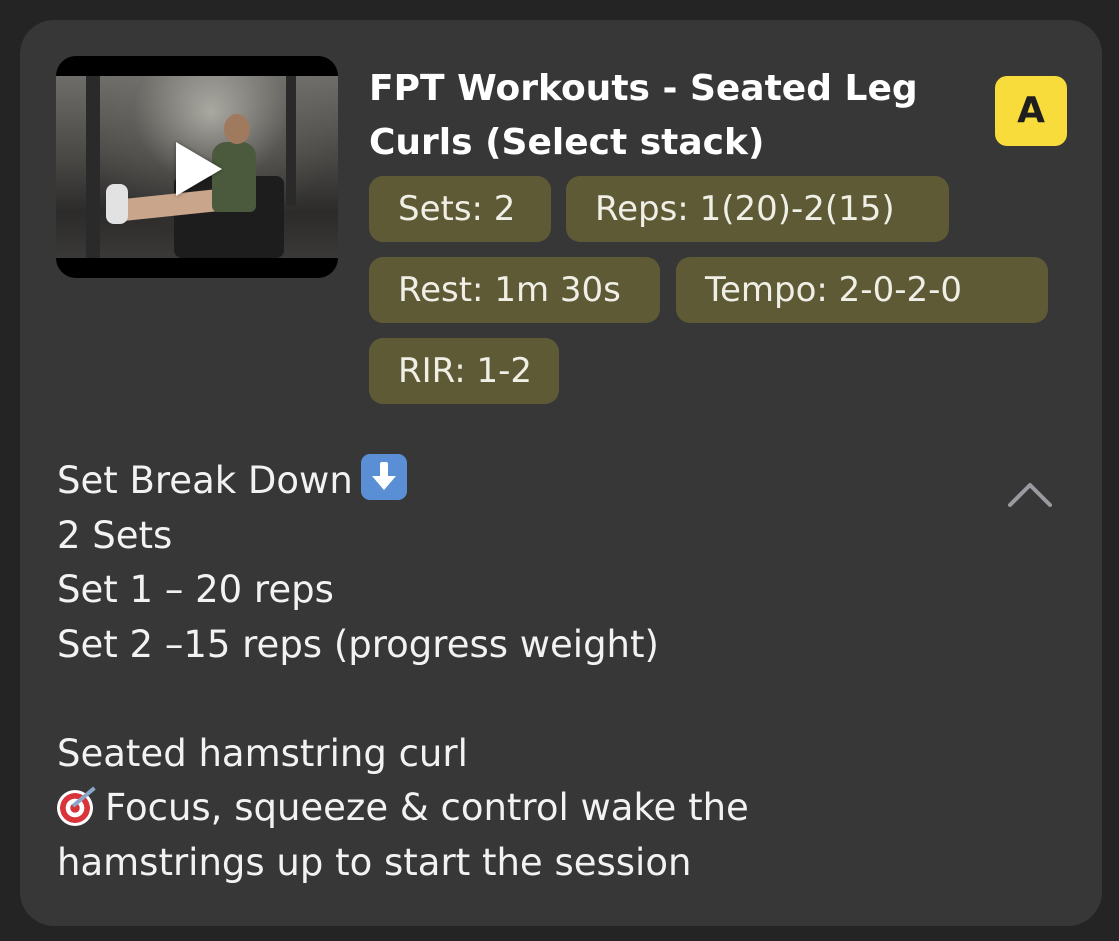 The width and height of the screenshot is (1119, 941). What do you see at coordinates (757, 209) in the screenshot?
I see `reps-chip: Reps: 1(20)-2(15)` at bounding box center [757, 209].